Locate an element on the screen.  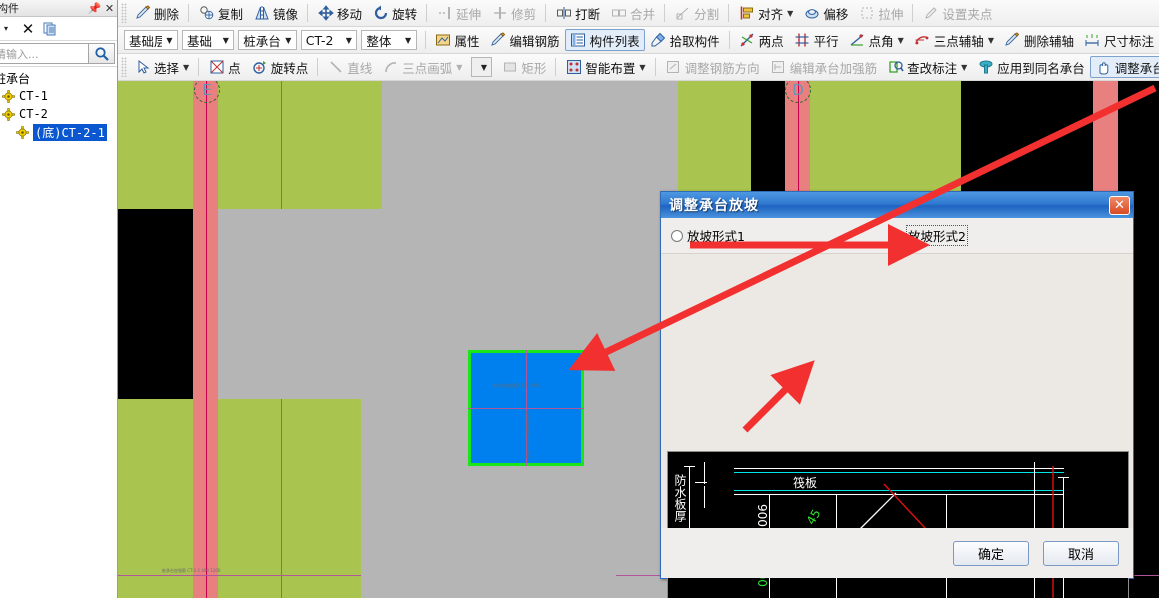
grid-line-h is located at coordinates (239, 575).